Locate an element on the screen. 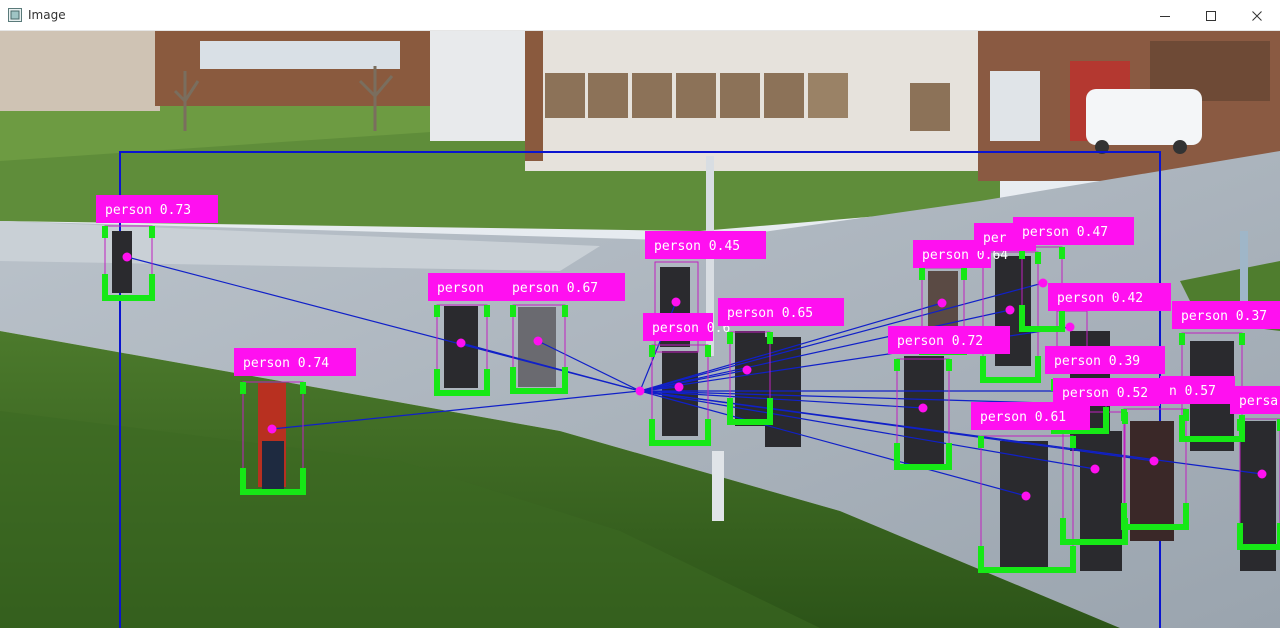  window-titlebar: Image is located at coordinates (640, 15).